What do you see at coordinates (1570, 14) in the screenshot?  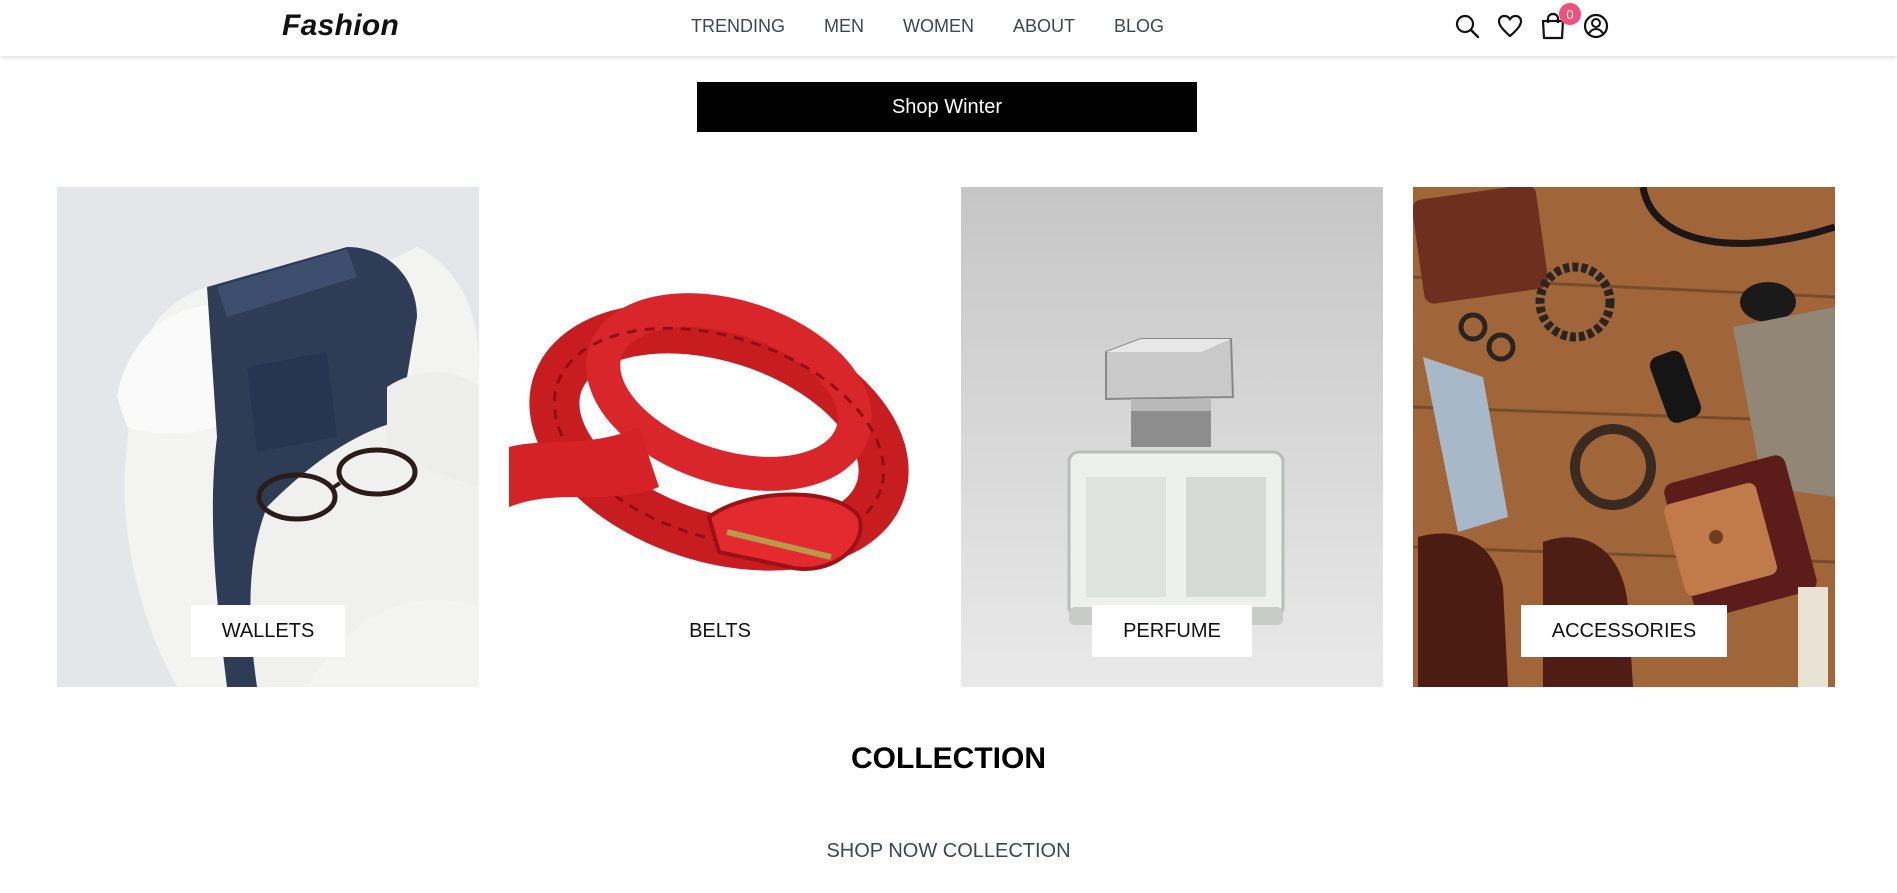 I see `cart-count-badge: 0` at bounding box center [1570, 14].